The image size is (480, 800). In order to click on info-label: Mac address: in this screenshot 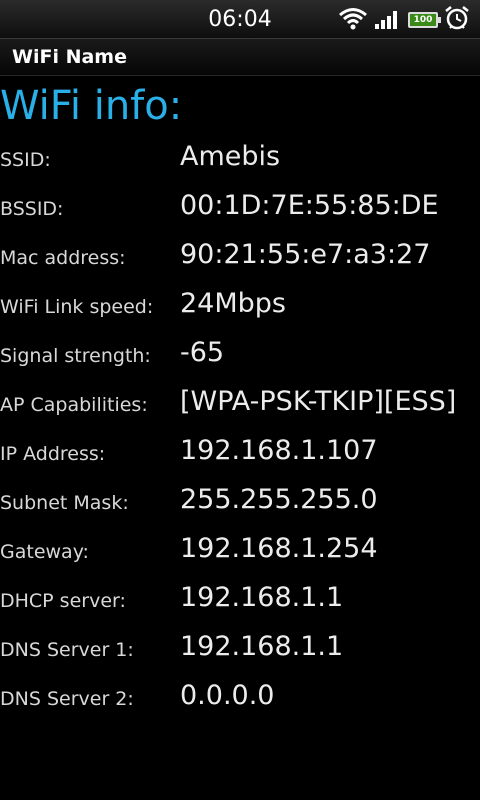, I will do `click(63, 258)`.